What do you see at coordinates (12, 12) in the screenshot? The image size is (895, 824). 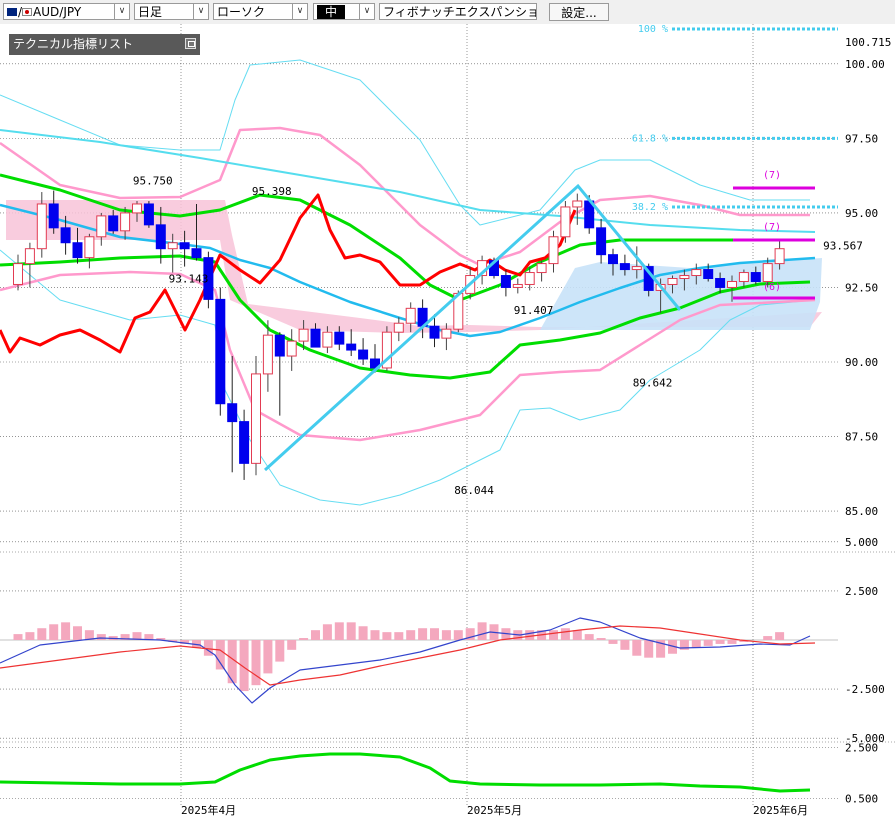 I see `au-flag-icon` at bounding box center [12, 12].